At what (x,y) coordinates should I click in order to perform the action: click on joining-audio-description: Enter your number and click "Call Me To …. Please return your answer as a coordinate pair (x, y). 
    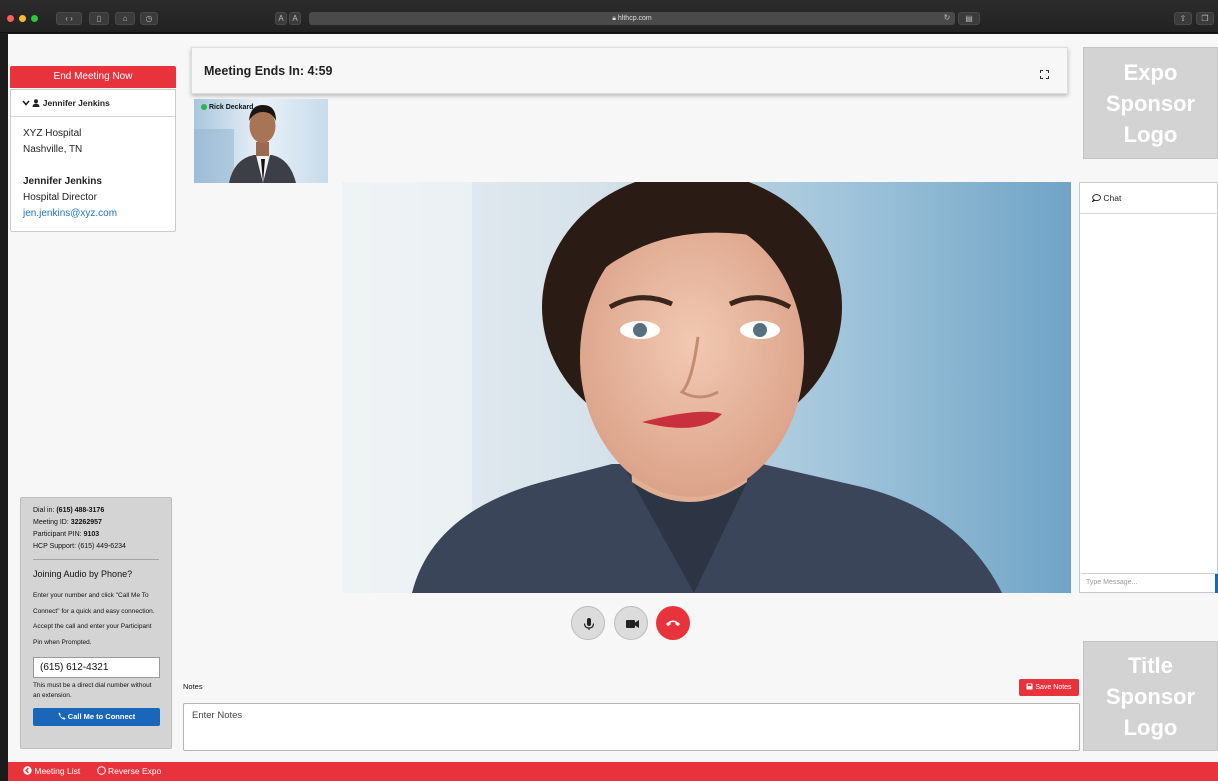
    Looking at the image, I should click on (94, 619).